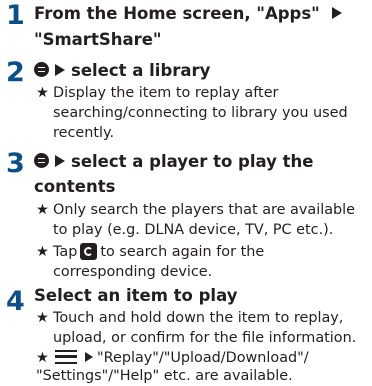  Describe the element at coordinates (66, 357) in the screenshot. I see `menu-icon` at that location.